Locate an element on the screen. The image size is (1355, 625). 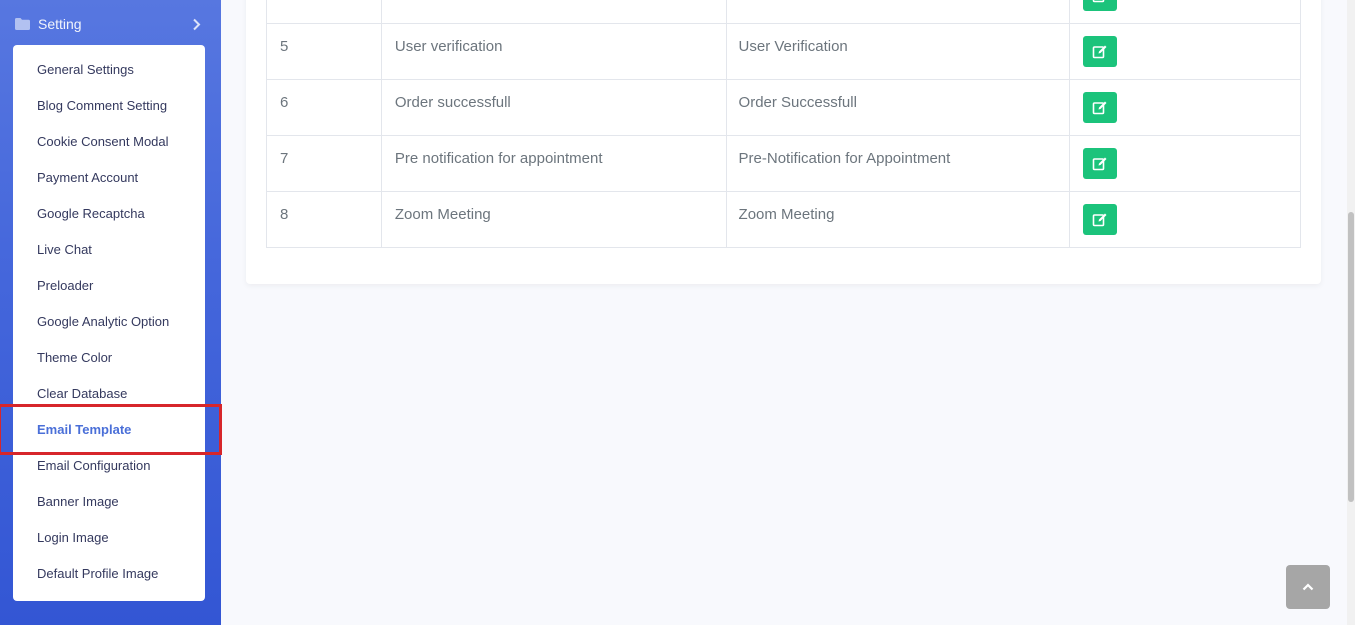
scrollbar-thumb is located at coordinates (1351, 357).